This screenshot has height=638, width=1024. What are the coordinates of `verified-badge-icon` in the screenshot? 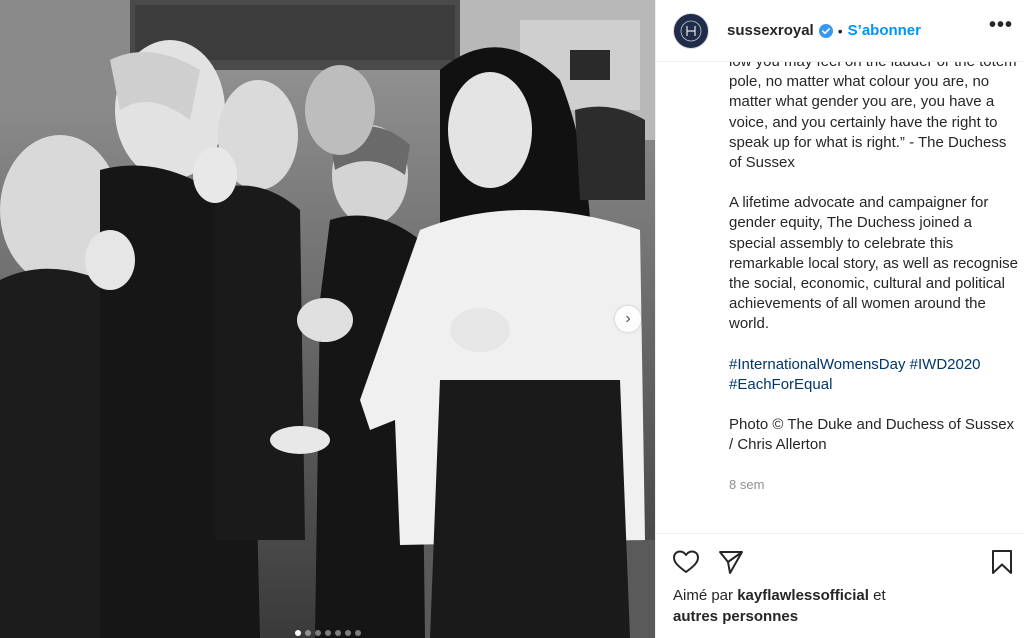 It's located at (825, 30).